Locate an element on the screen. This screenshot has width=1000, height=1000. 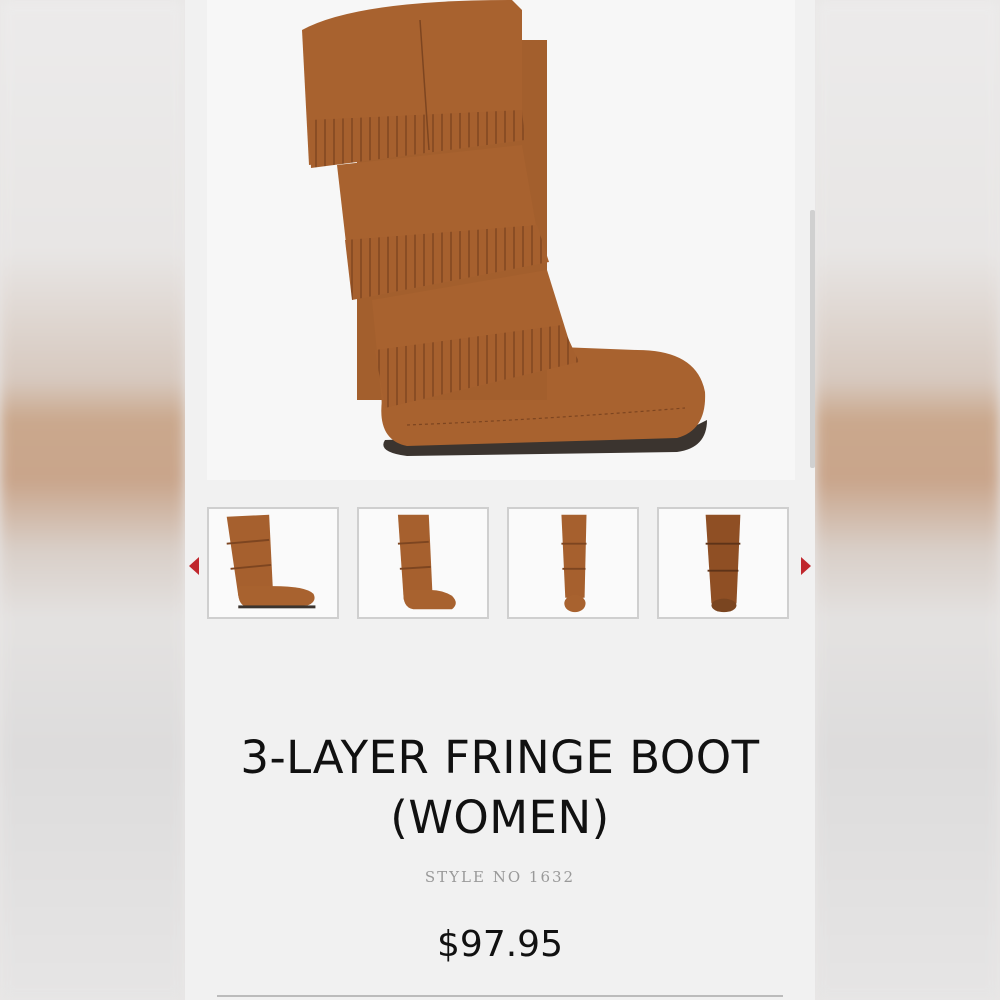
carousel-next-arrow-icon is located at coordinates (806, 566).